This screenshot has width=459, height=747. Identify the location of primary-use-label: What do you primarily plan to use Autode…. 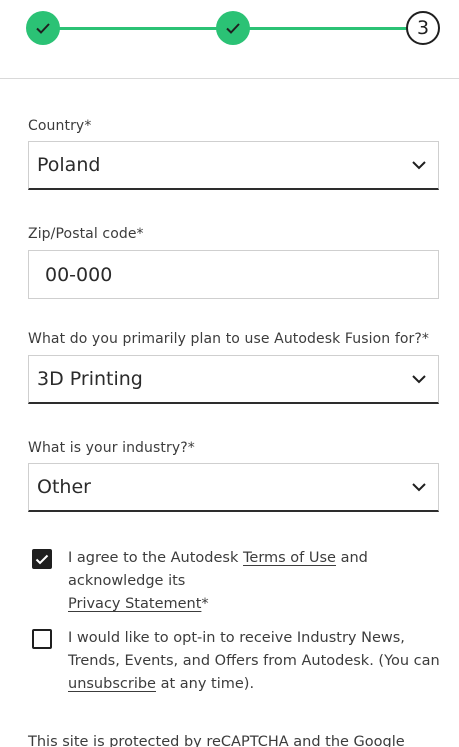
(229, 339).